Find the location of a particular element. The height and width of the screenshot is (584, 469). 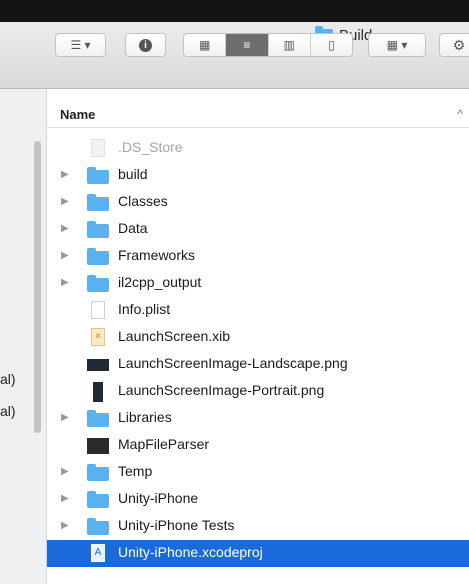

list-item: ▶ Frameworks is located at coordinates (258, 256).